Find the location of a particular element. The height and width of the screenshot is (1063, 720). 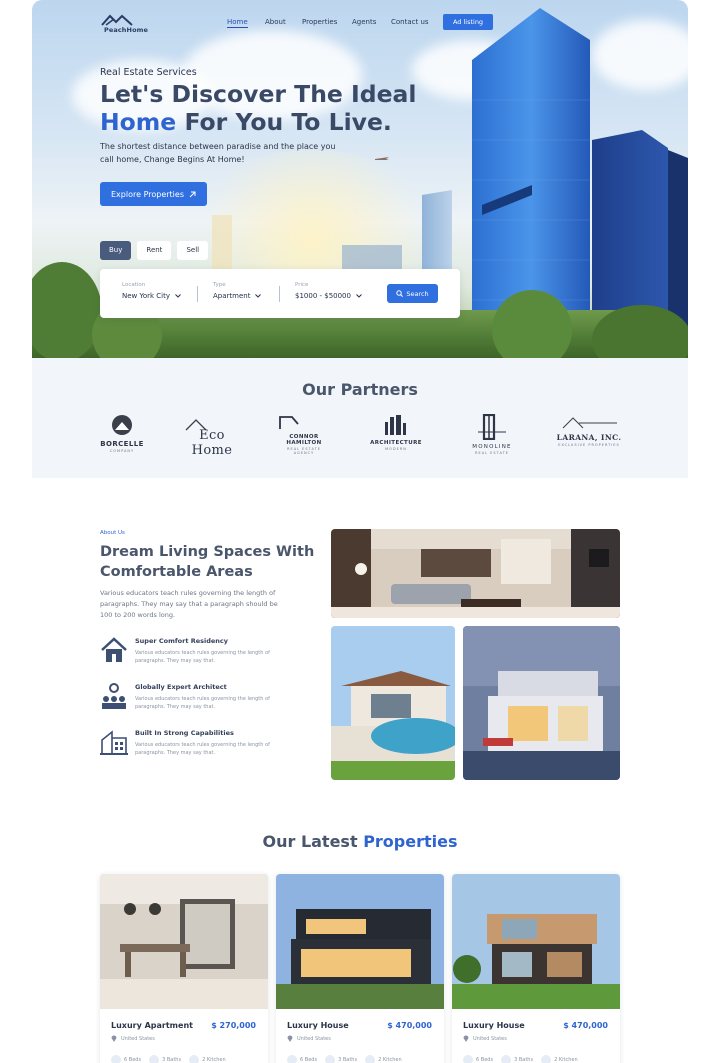

modern-house-night-illustration is located at coordinates (360, 941).